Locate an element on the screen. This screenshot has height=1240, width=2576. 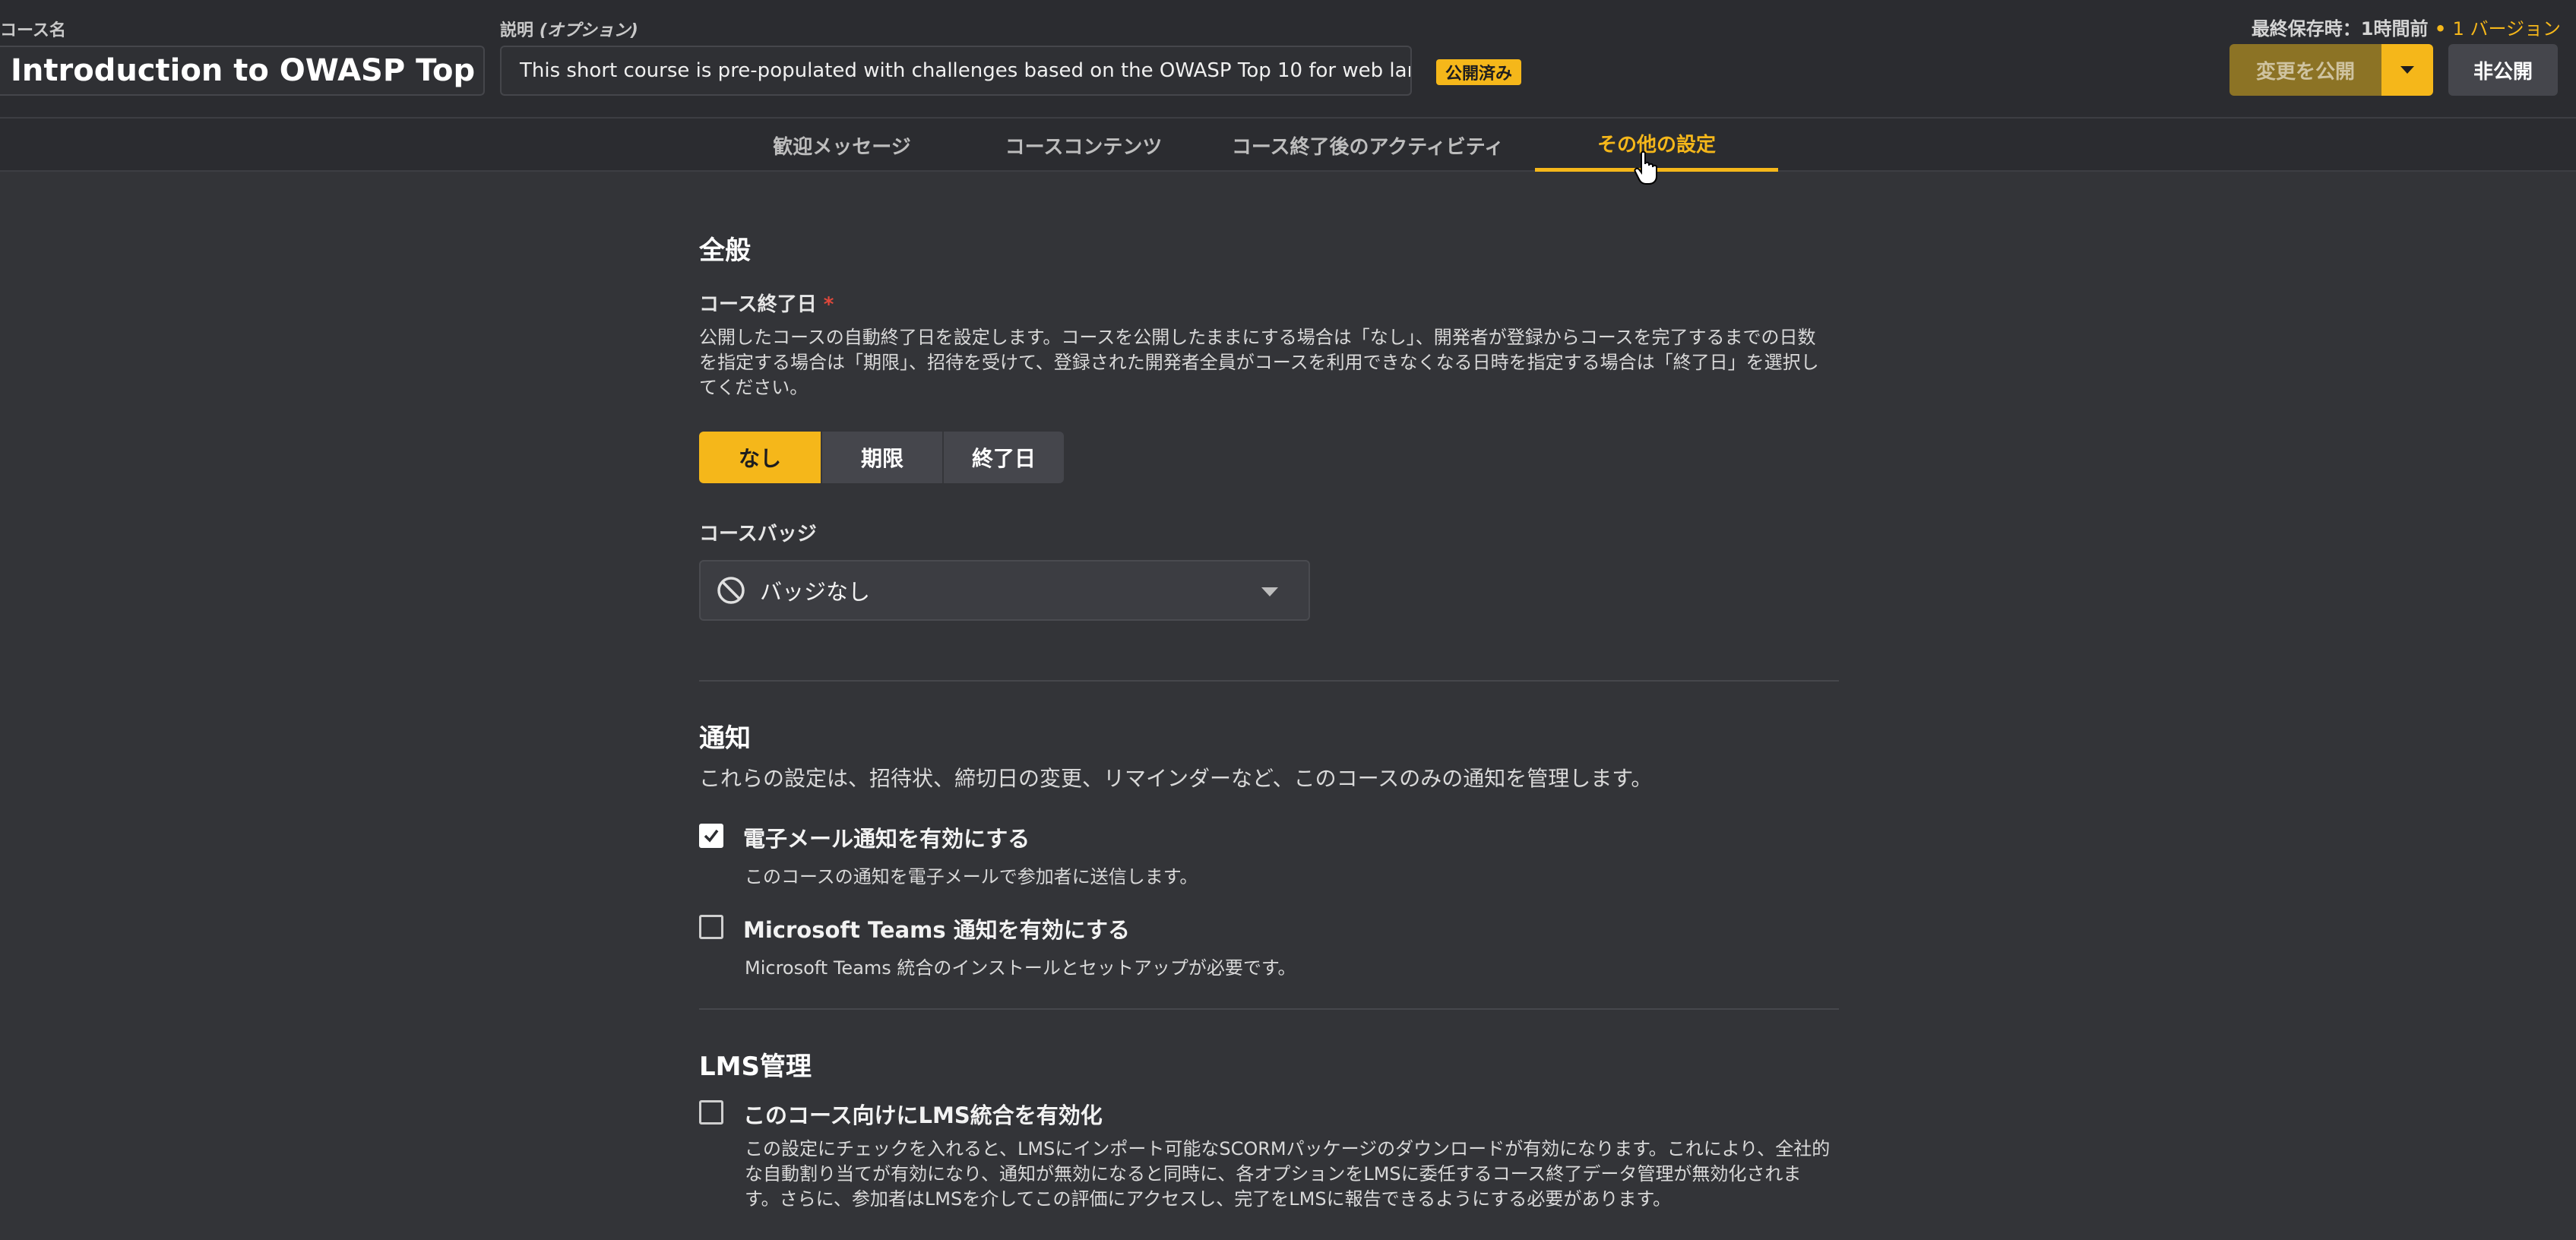
last-saved-text: 最終保存時：1時間前 is located at coordinates (2340, 29).